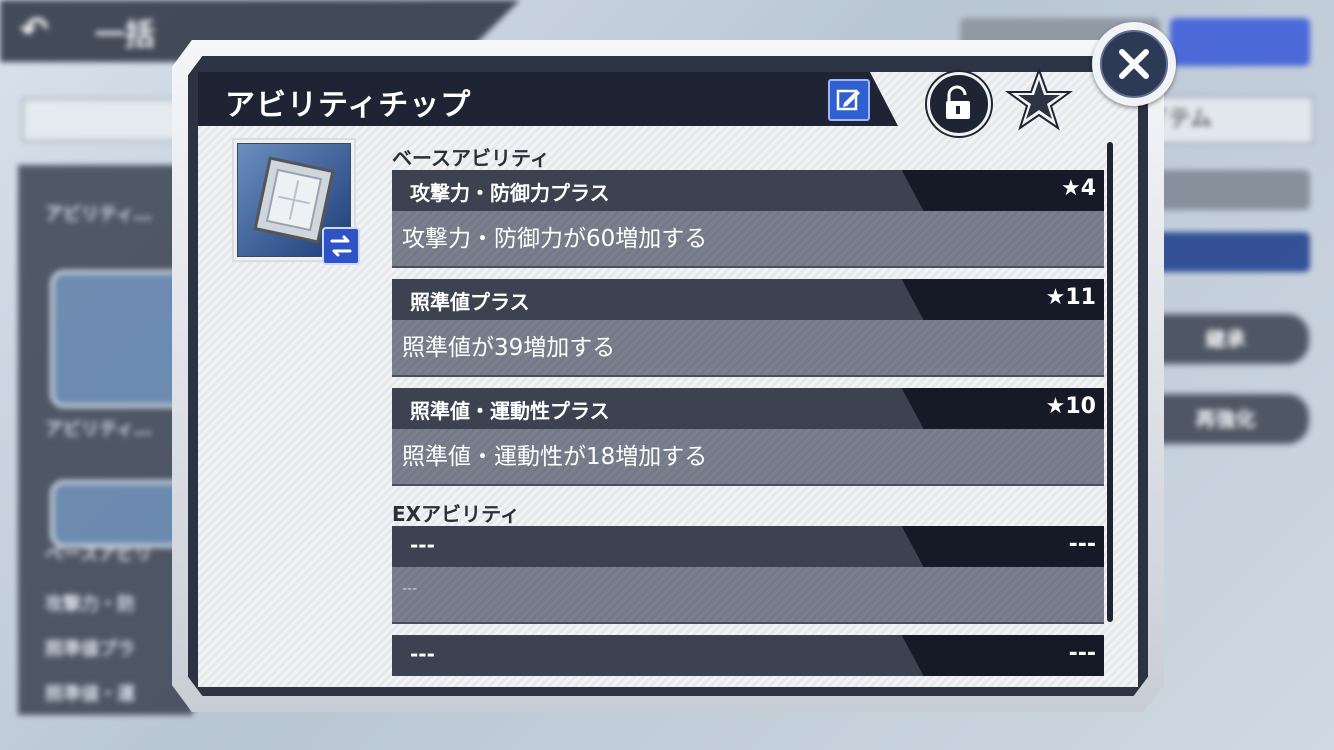 This screenshot has height=750, width=1334. I want to click on ability-name: 照準値・運動性プラス, so click(510, 411).